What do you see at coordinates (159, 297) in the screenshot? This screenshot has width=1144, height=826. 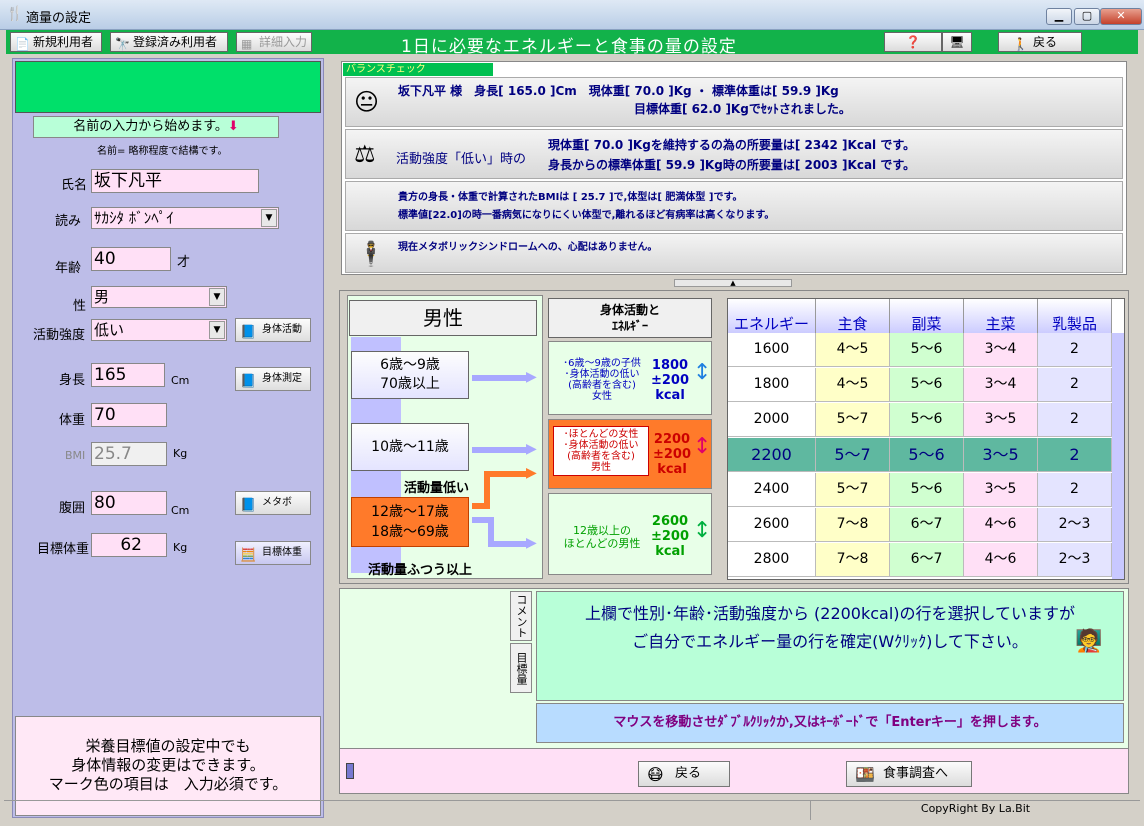 I see `sex-select: 男 ▼` at bounding box center [159, 297].